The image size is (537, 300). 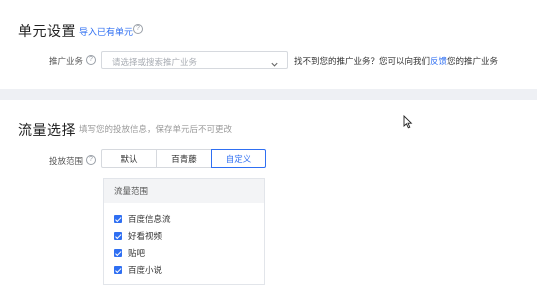 What do you see at coordinates (137, 253) in the screenshot?
I see `option-label: 贴吧` at bounding box center [137, 253].